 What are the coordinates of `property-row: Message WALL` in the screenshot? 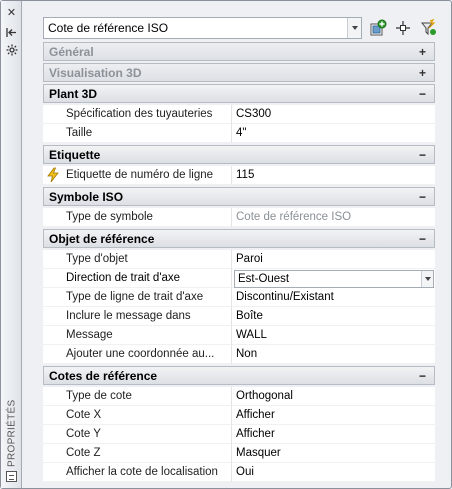 It's located at (239, 335).